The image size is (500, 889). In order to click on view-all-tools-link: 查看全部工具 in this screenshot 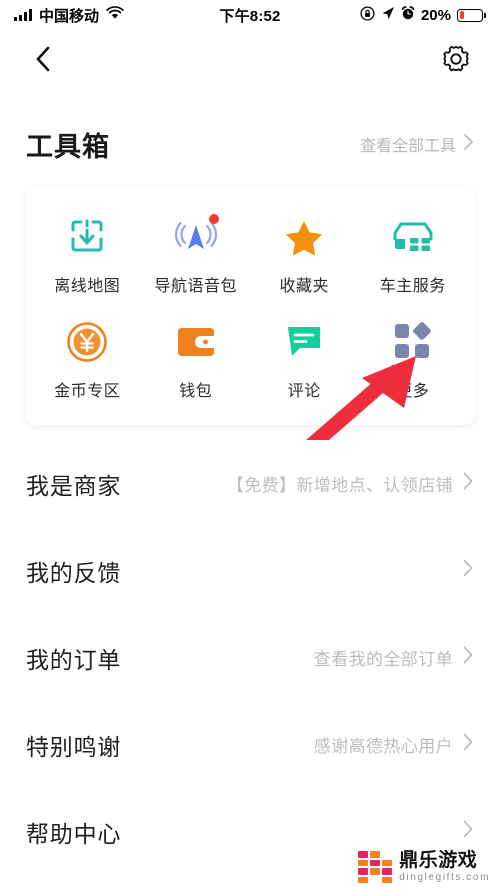, I will do `click(417, 144)`.